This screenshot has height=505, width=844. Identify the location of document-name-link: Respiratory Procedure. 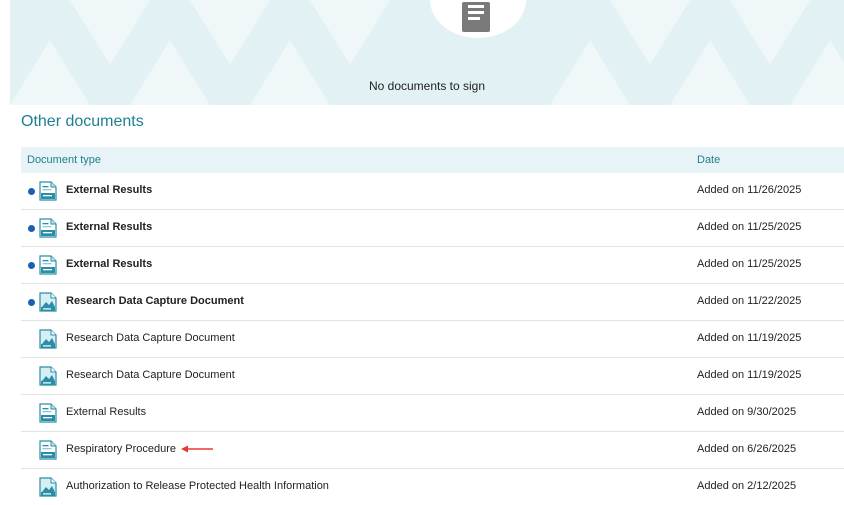
(140, 449).